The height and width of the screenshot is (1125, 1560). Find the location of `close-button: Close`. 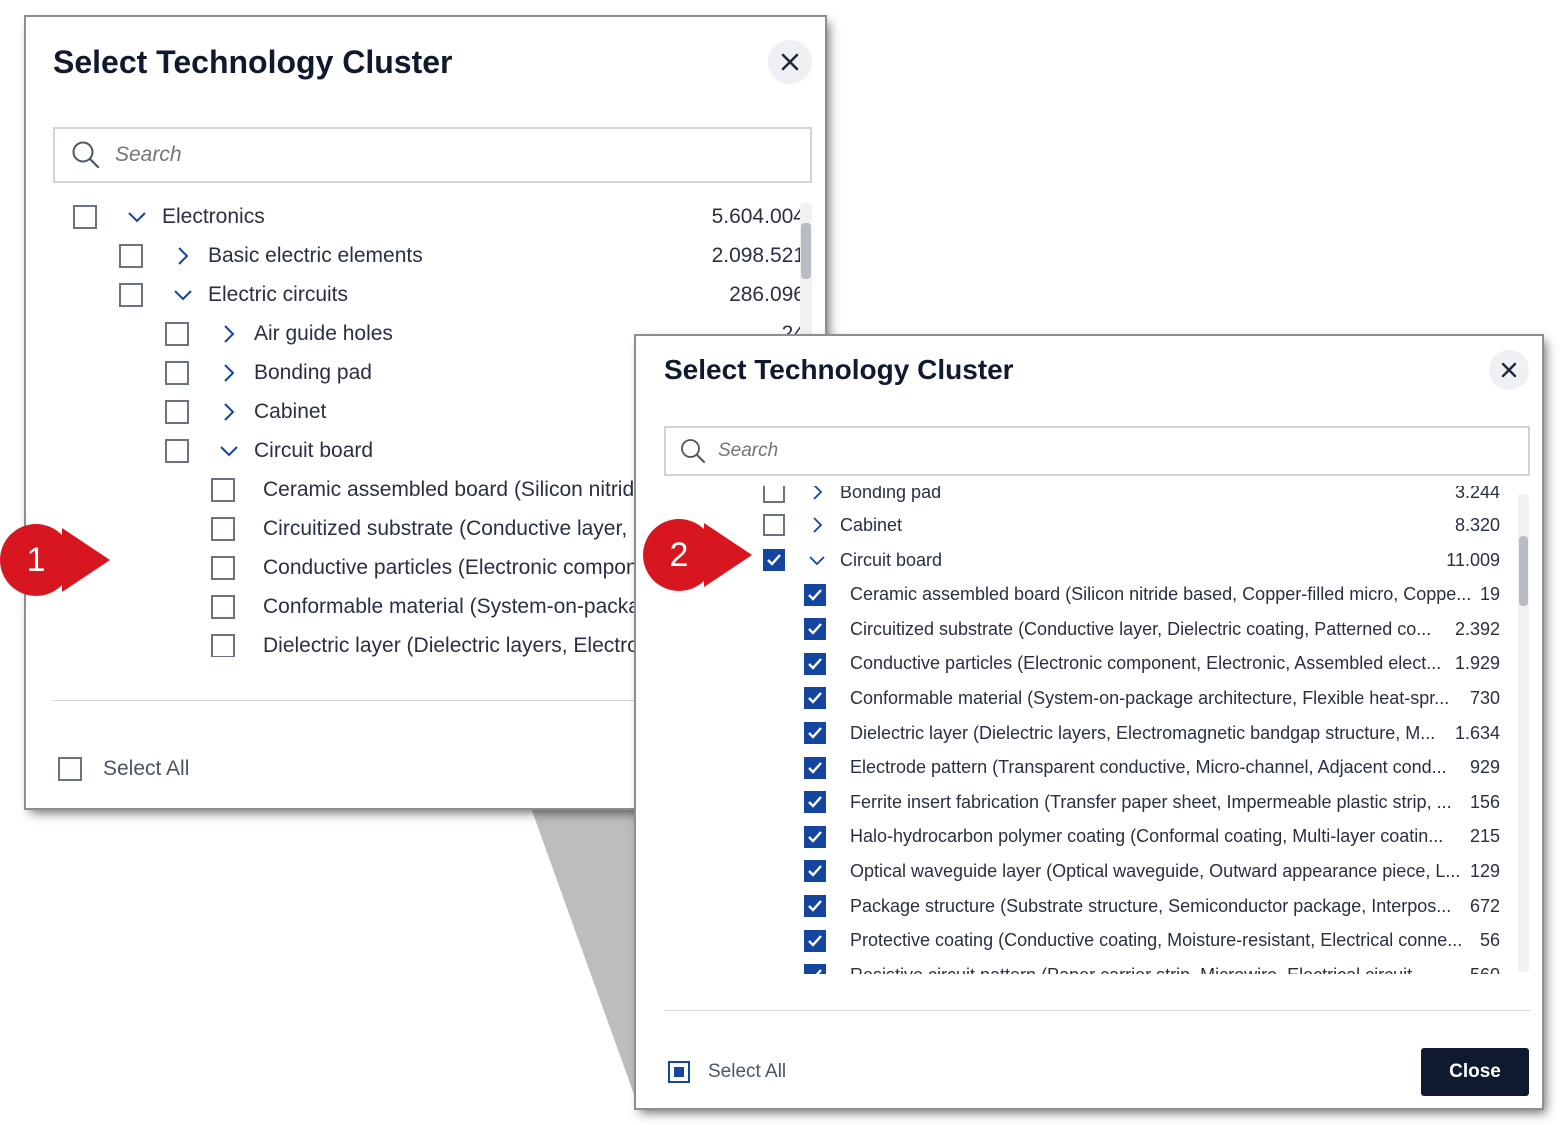

close-button: Close is located at coordinates (1475, 1072).